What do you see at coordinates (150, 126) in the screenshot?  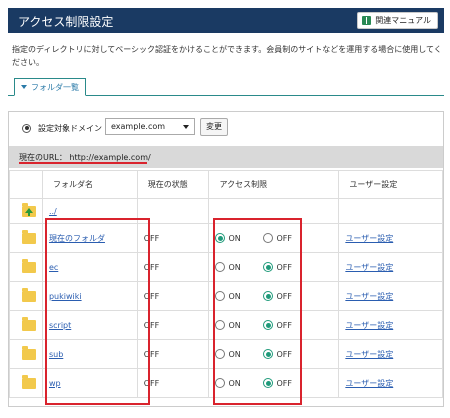 I see `domain-select: example.com` at bounding box center [150, 126].